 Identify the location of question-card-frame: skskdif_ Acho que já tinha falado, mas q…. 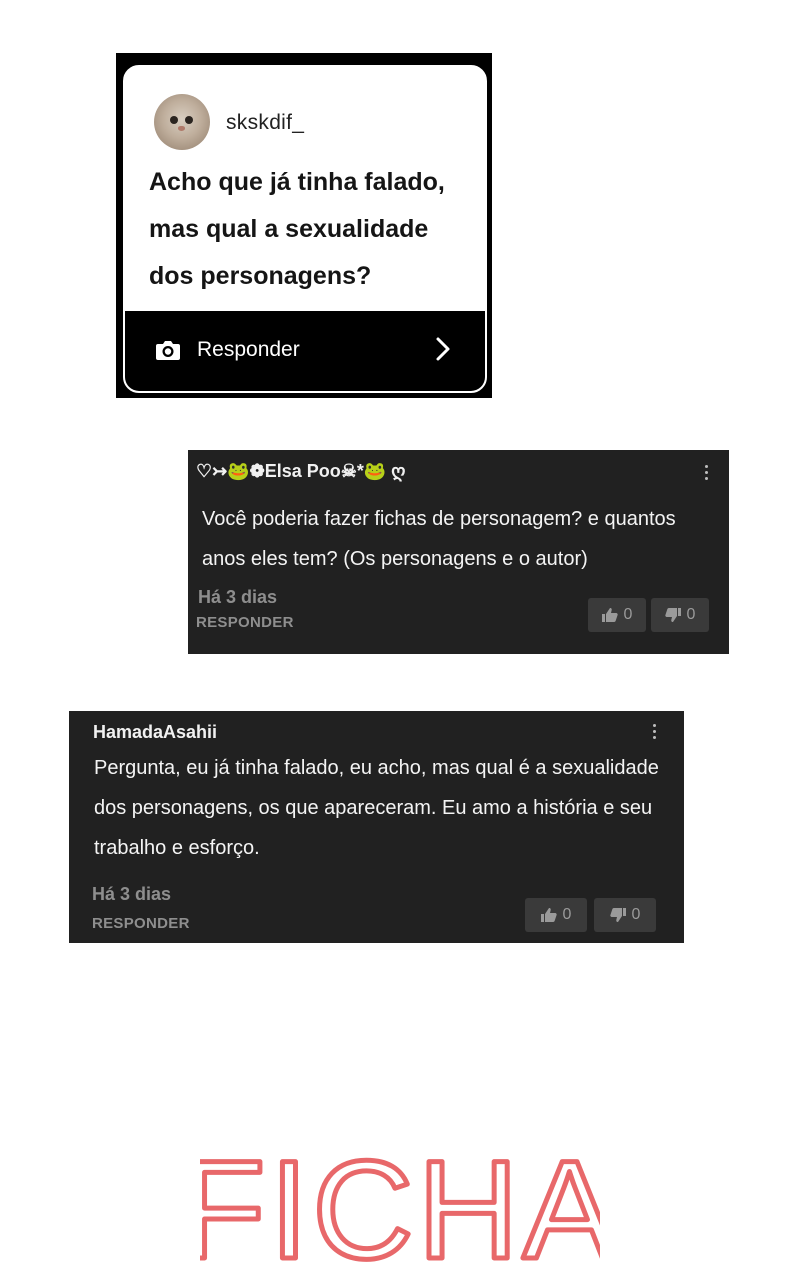
(304, 225).